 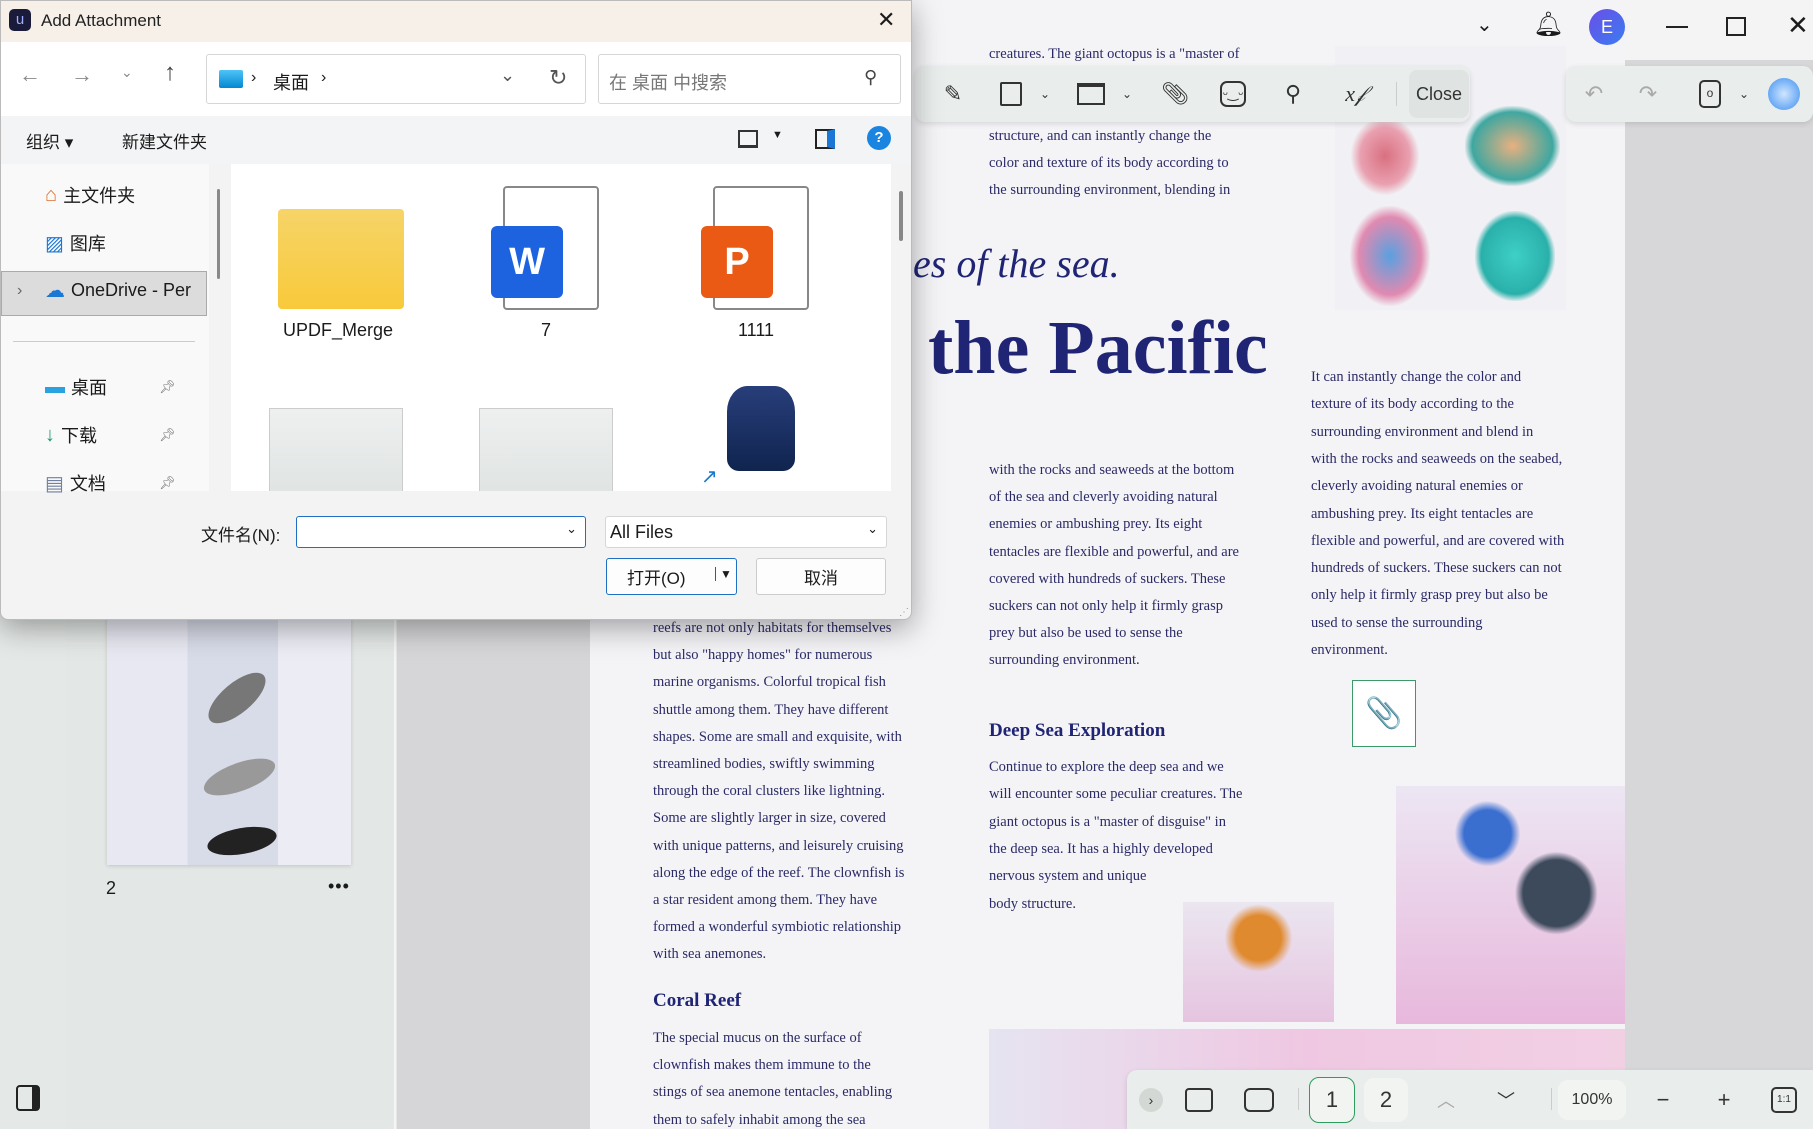 I want to click on coral-orange-image, so click(x=1512, y=146).